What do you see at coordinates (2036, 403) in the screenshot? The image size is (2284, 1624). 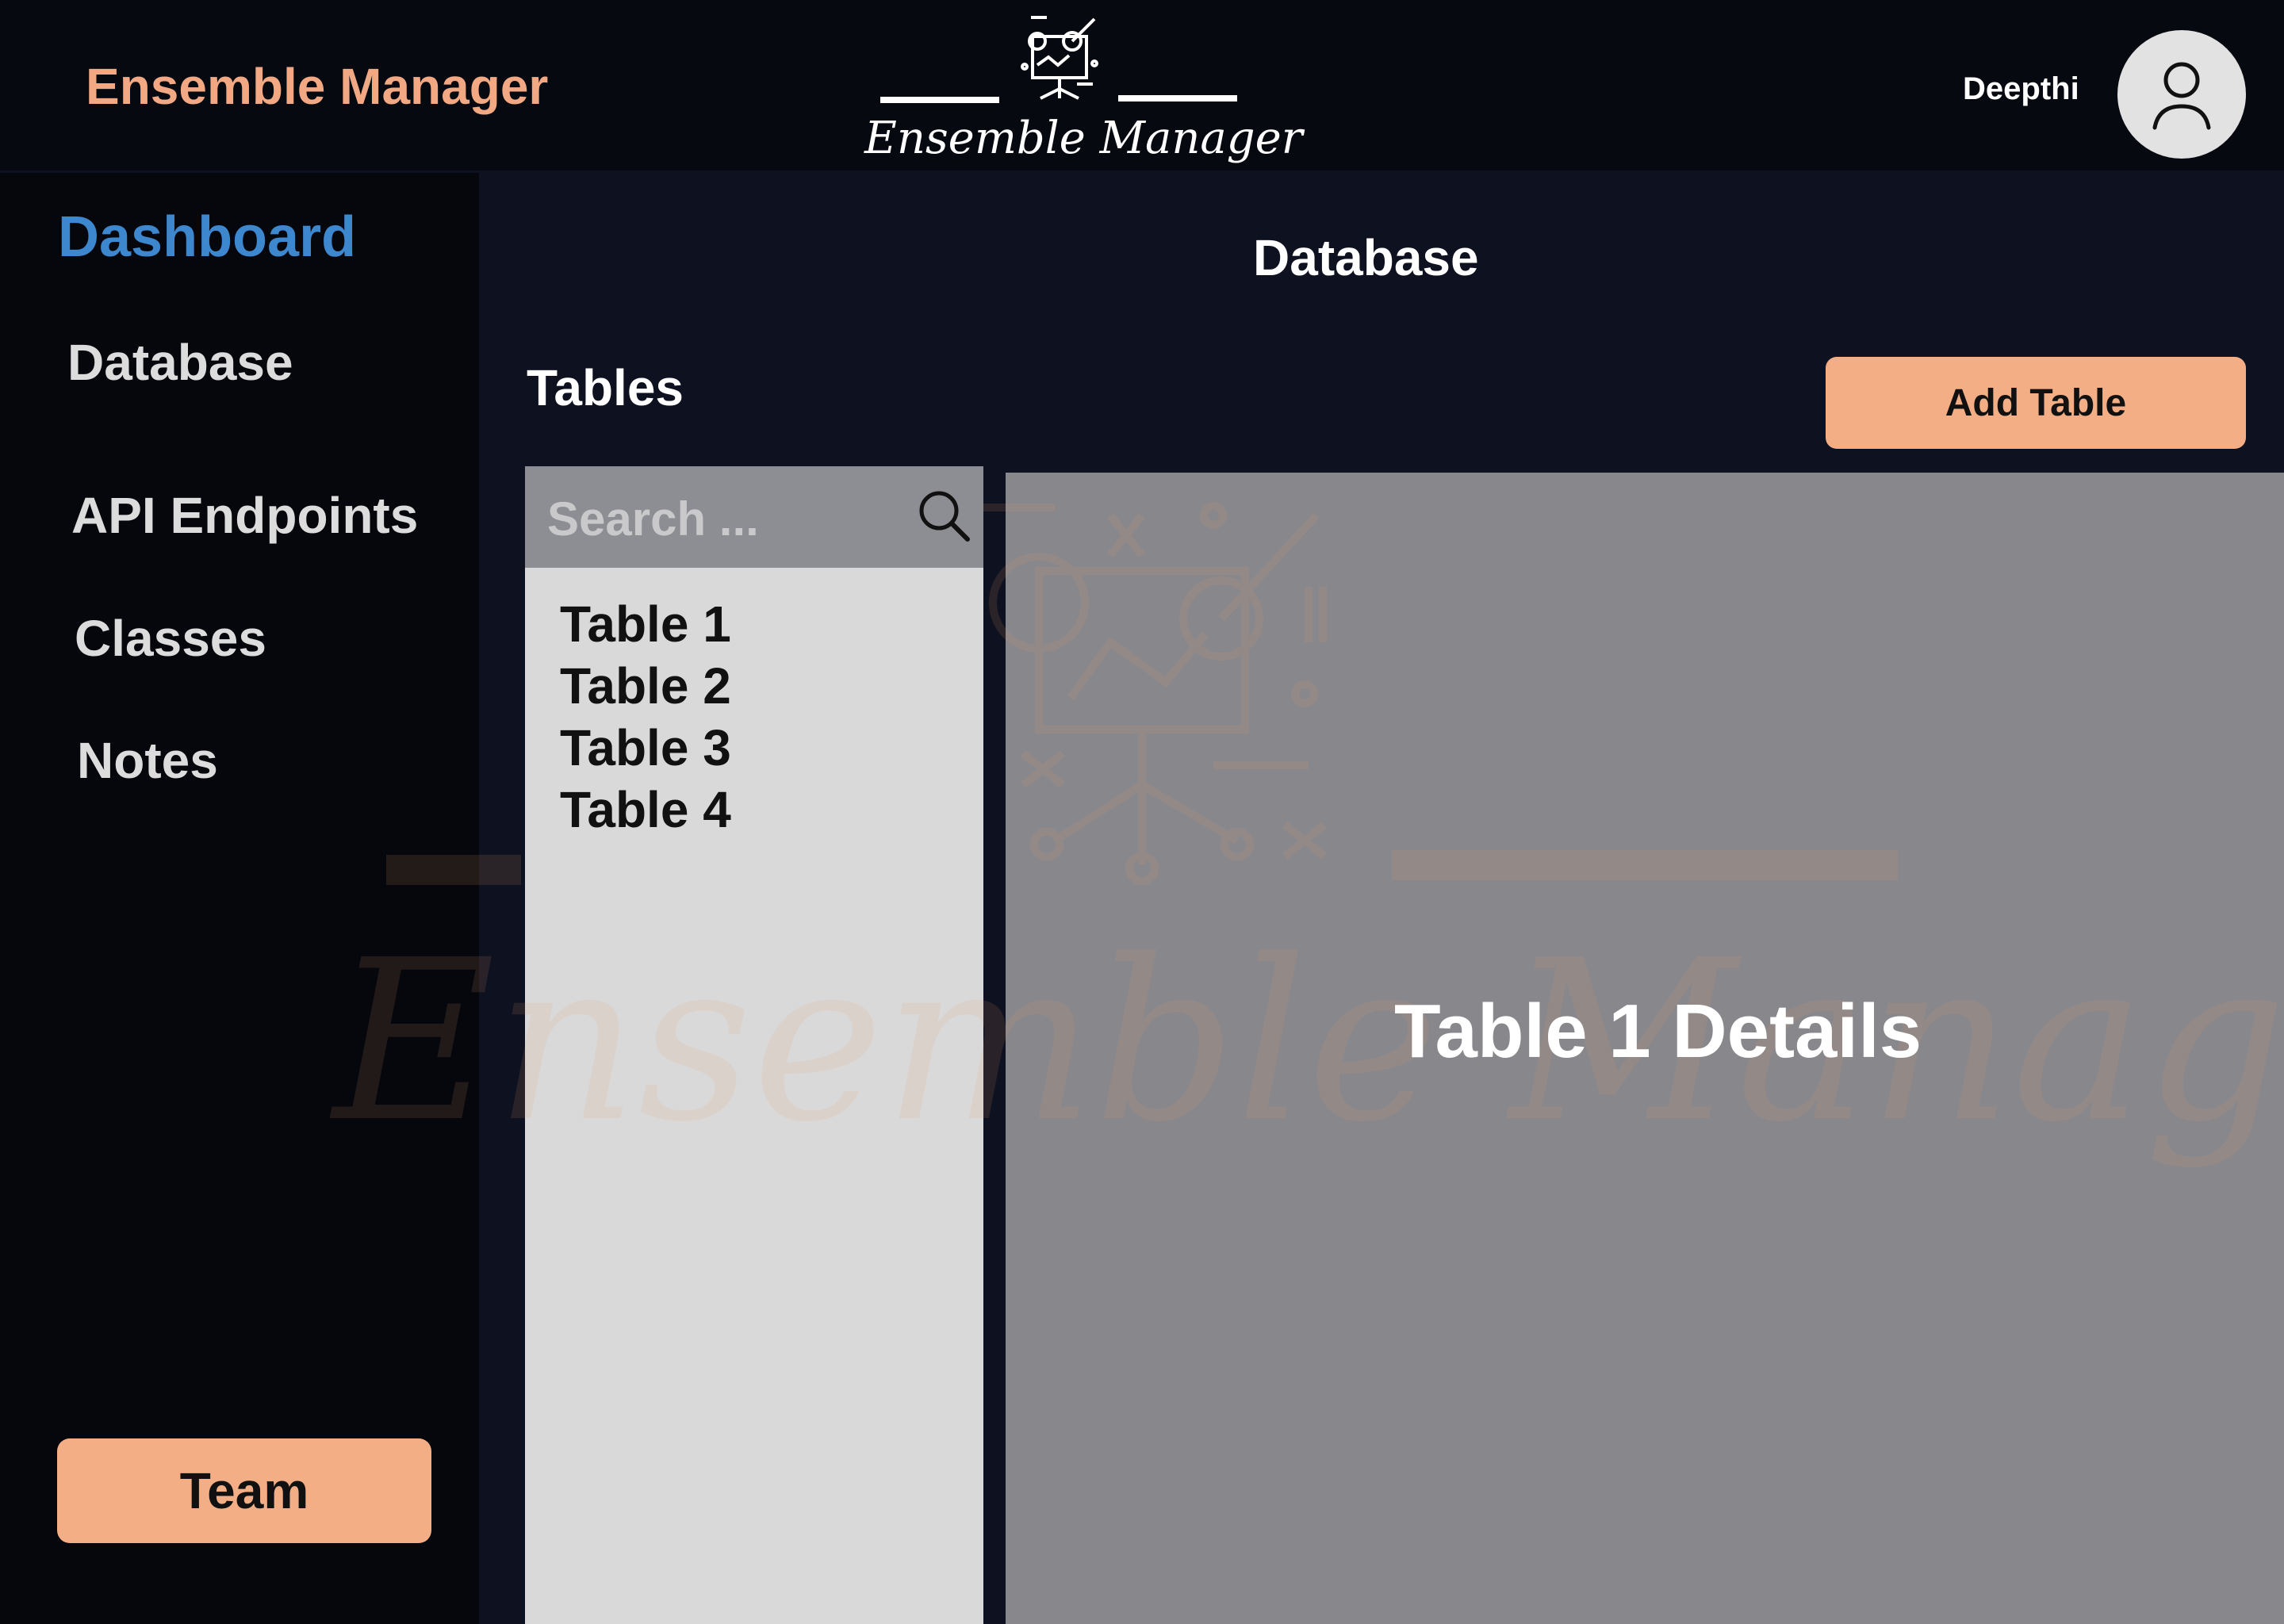 I see `add-table-button: Add Table` at bounding box center [2036, 403].